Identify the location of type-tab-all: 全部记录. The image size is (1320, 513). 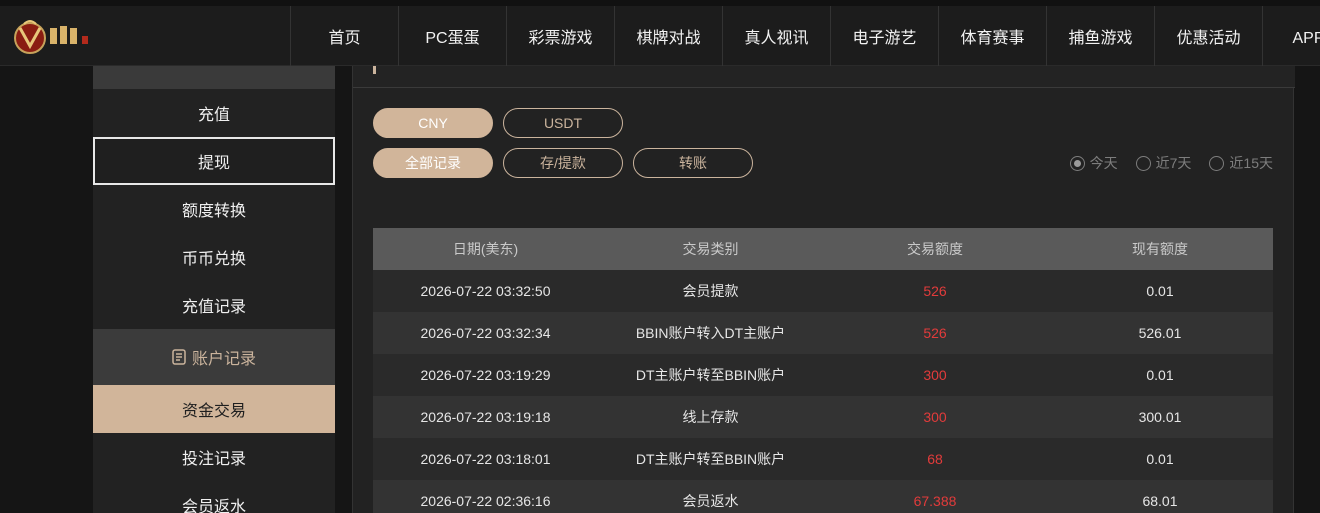
(433, 163).